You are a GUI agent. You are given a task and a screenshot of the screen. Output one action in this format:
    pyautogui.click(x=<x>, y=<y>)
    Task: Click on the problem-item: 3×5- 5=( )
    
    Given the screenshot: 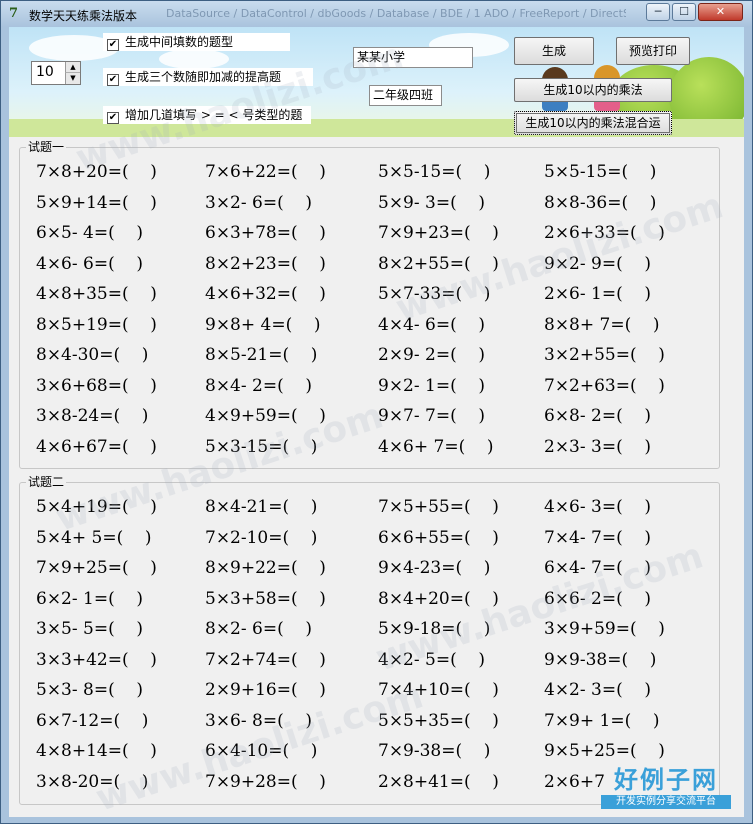 What is the action you would take?
    pyautogui.click(x=89, y=629)
    